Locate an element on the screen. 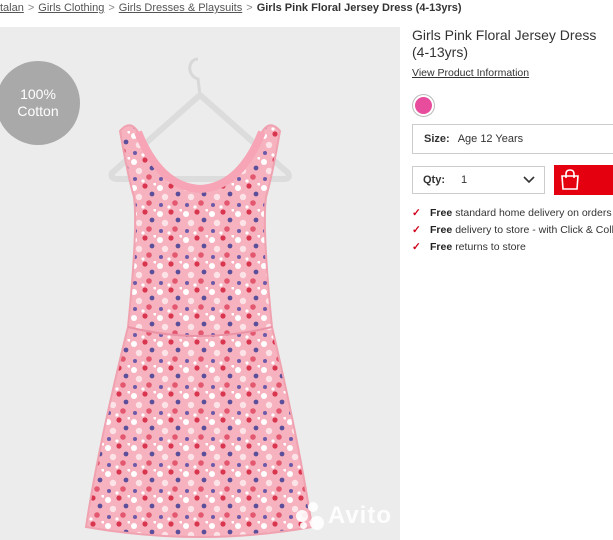 The height and width of the screenshot is (540, 613). add-to-bag-button is located at coordinates (583, 180).